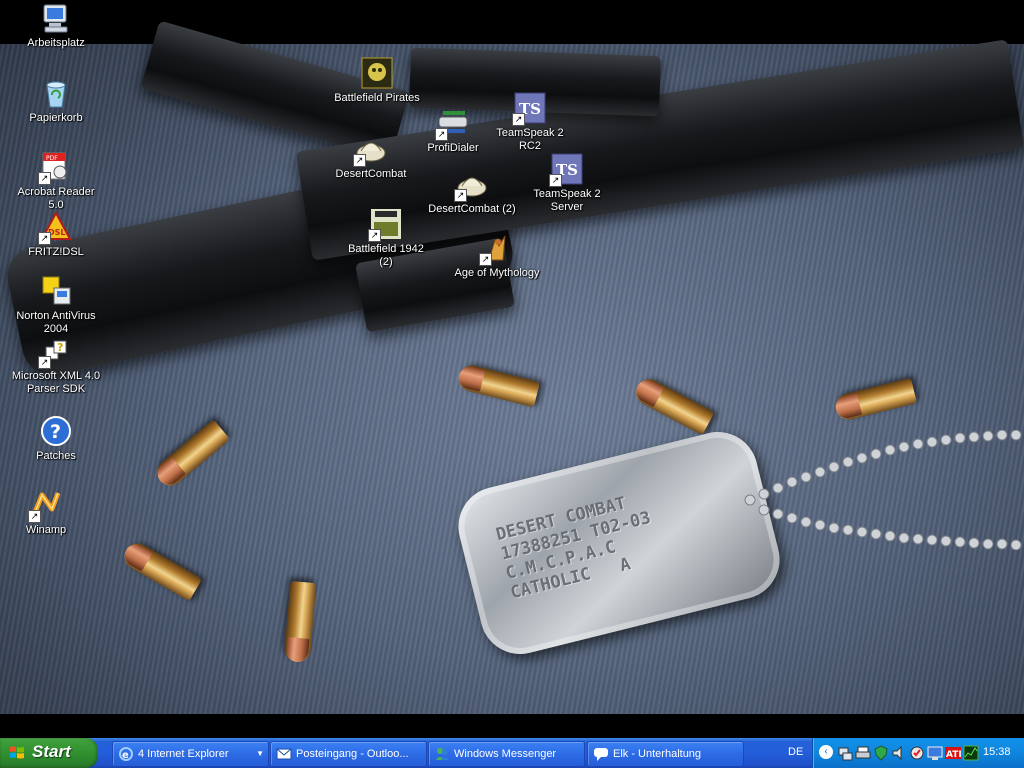 Image resolution: width=1024 pixels, height=768 pixels. What do you see at coordinates (795, 752) in the screenshot?
I see `language-indicator: DE` at bounding box center [795, 752].